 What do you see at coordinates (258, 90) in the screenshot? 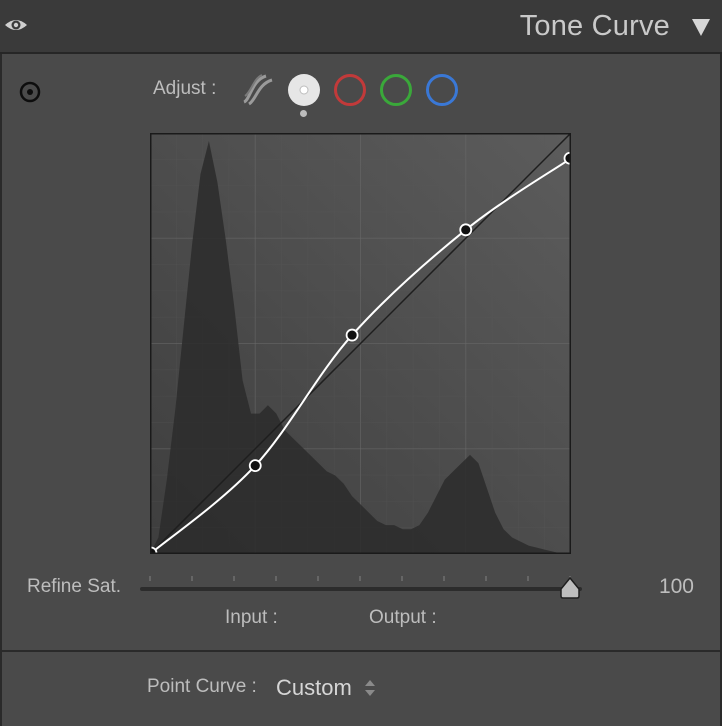
I see `parametric-curve-icon` at bounding box center [258, 90].